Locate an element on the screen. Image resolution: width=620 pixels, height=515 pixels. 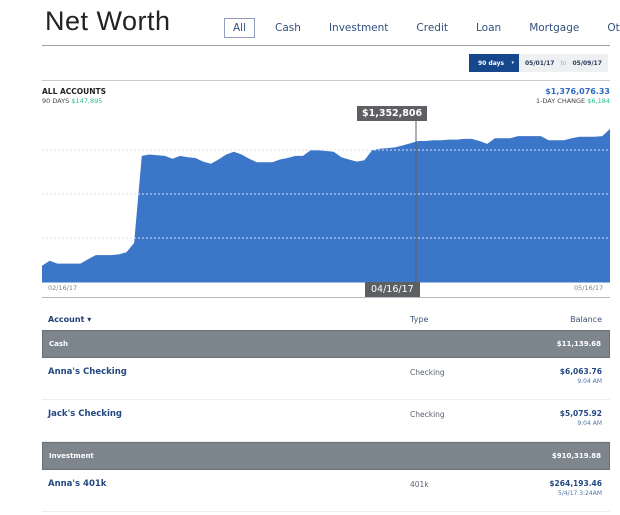
summary-right: $1,376,076.33 1-DAY CHANGE $6,184 is located at coordinates (573, 96).